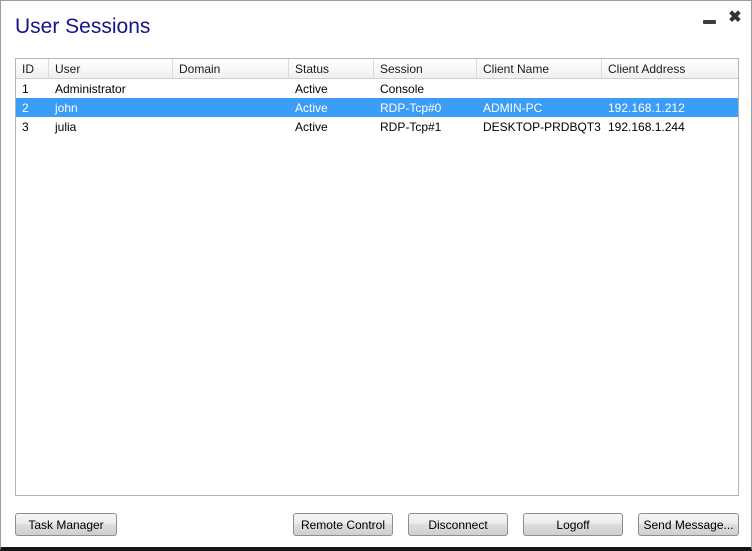  Describe the element at coordinates (513, 108) in the screenshot. I see `cell-client-name: ADMIN-PC` at that location.